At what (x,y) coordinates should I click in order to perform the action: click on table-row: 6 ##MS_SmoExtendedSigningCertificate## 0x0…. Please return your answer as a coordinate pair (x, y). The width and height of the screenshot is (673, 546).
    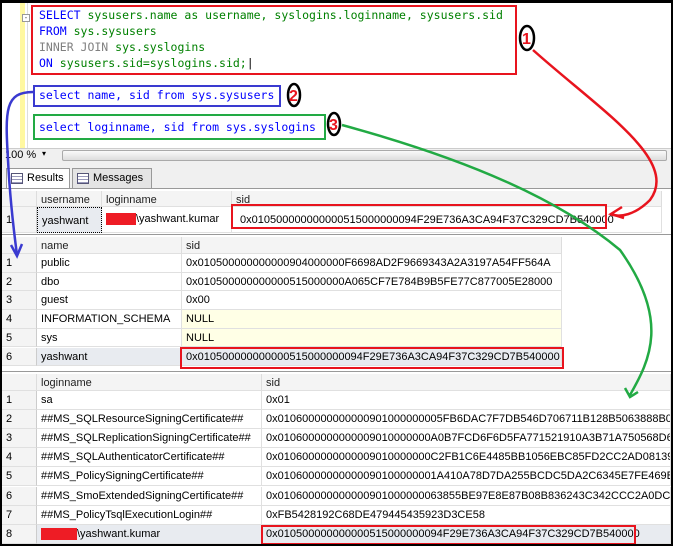
    Looking at the image, I should click on (336, 496).